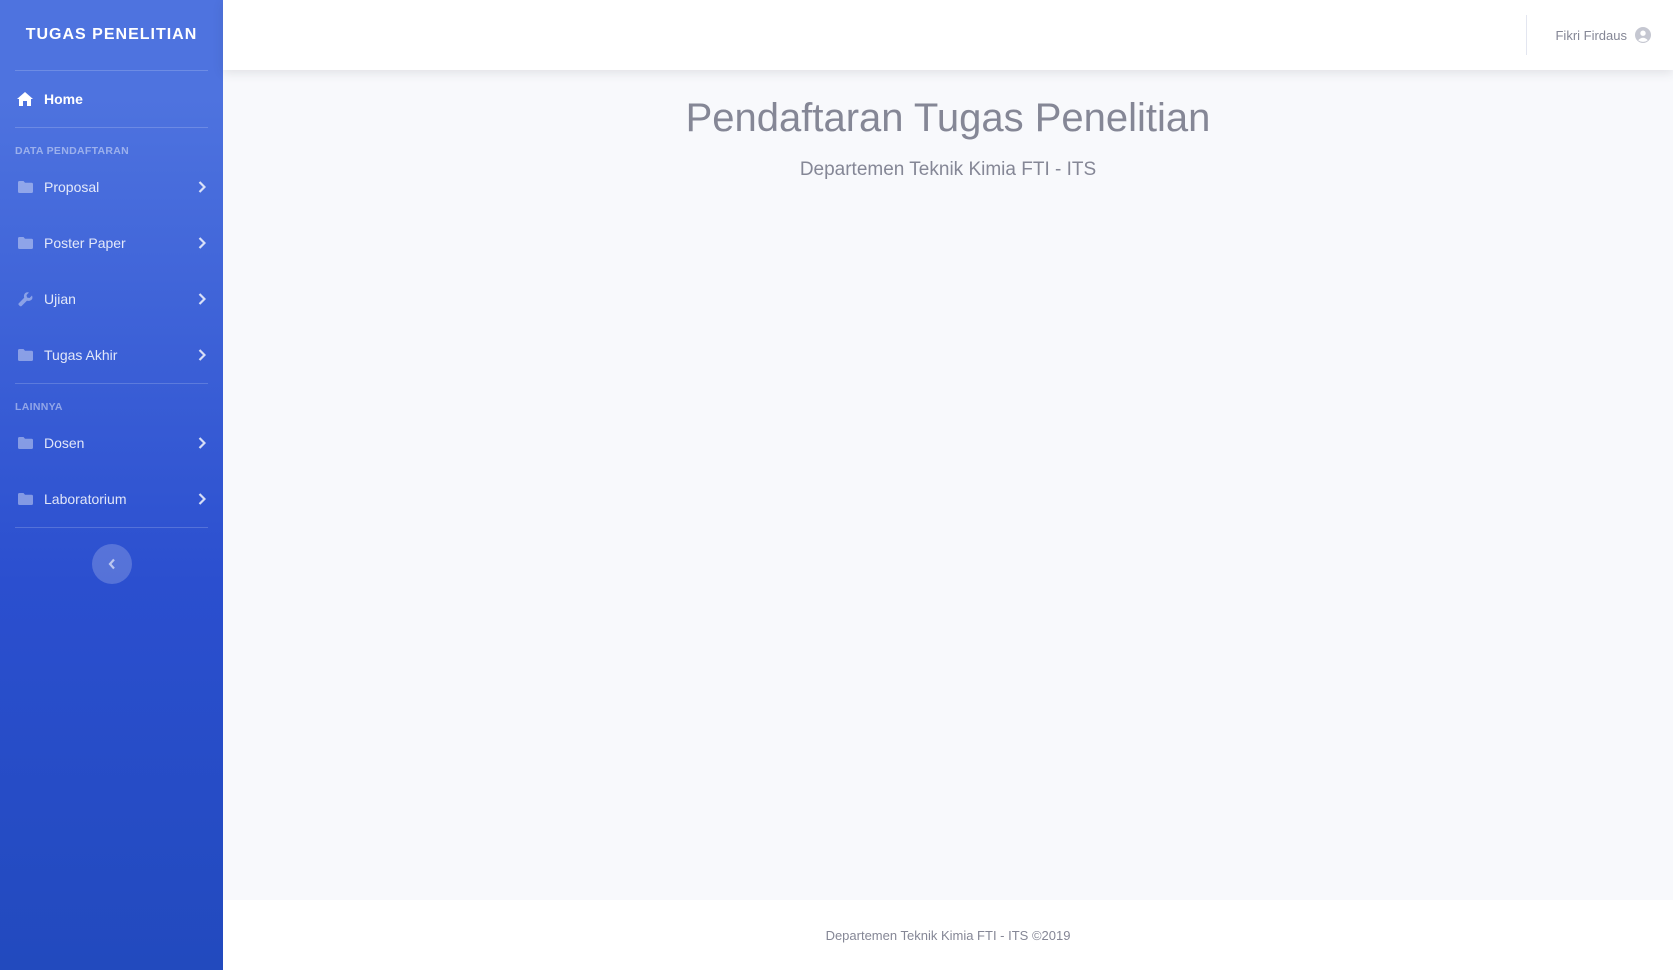 This screenshot has width=1673, height=970. What do you see at coordinates (63, 99) in the screenshot?
I see `sidebar-item-label: Home` at bounding box center [63, 99].